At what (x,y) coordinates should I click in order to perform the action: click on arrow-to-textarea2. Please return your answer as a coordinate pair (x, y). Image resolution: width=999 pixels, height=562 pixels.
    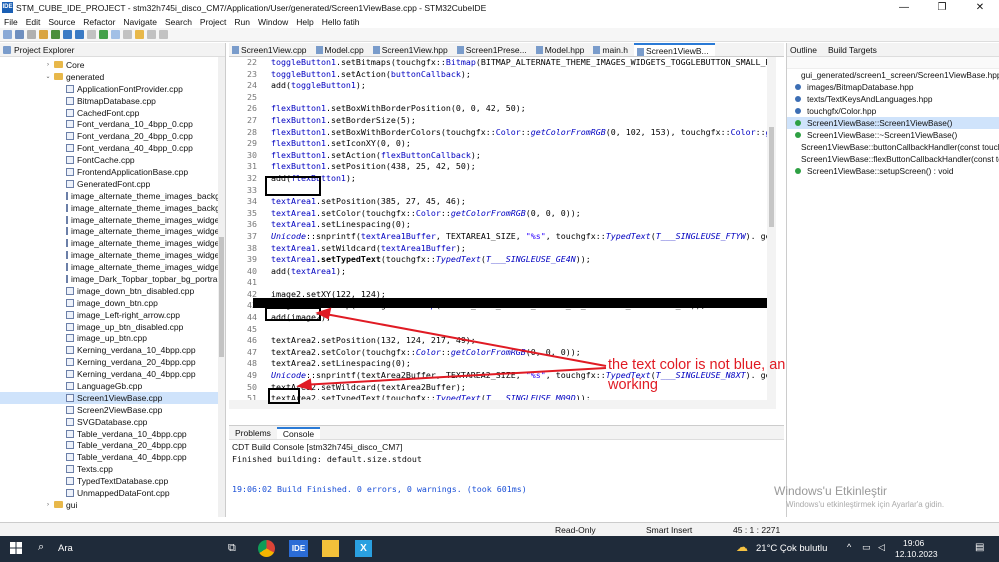
    Looking at the image, I should click on (463, 339).